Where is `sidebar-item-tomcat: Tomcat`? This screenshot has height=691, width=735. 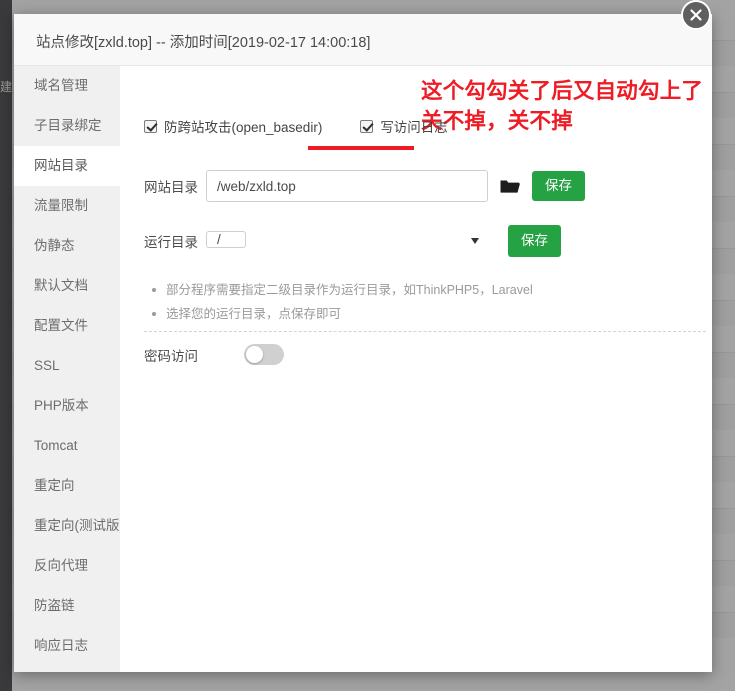 sidebar-item-tomcat: Tomcat is located at coordinates (67, 446).